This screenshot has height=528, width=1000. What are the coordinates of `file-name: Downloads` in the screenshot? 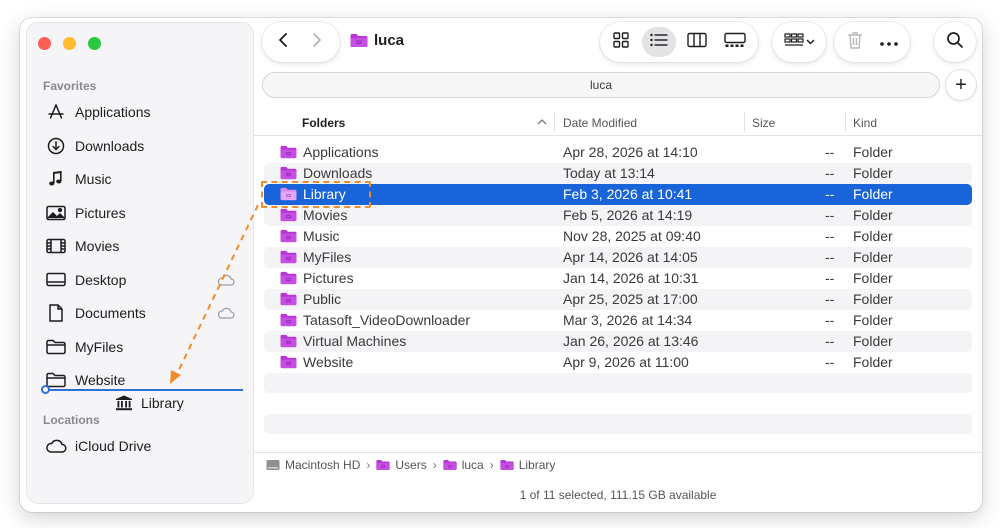 It's located at (338, 173).